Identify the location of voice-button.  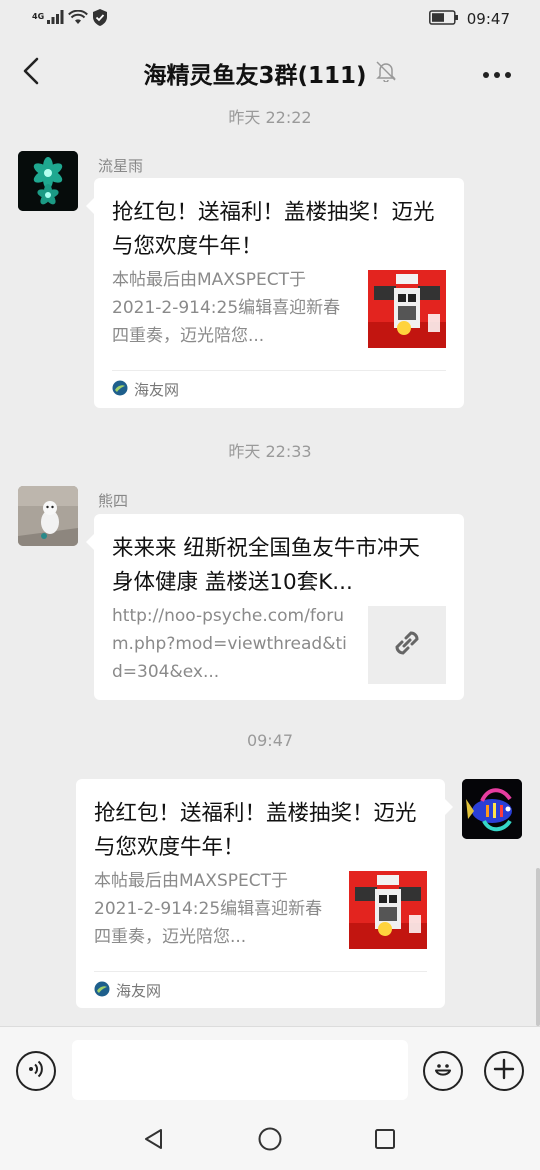
(36, 1071).